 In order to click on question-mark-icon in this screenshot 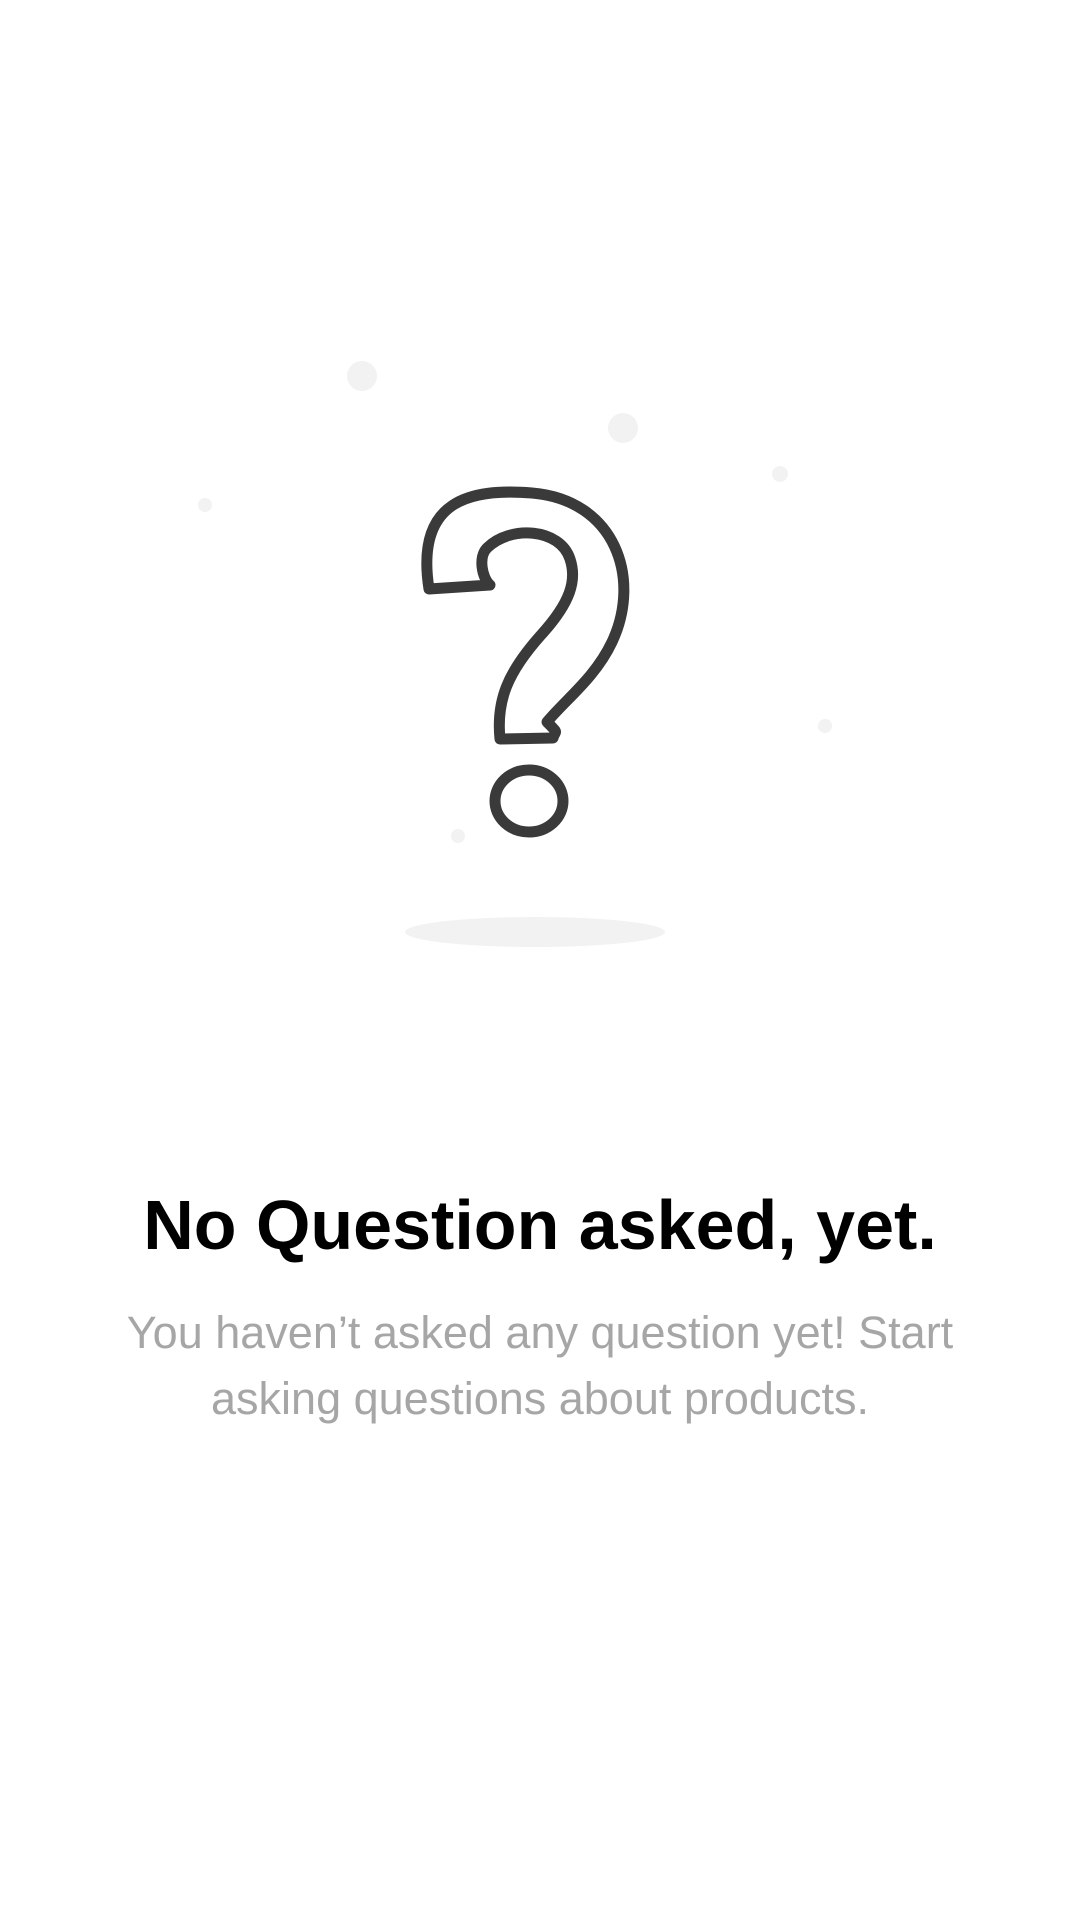, I will do `click(525, 662)`.